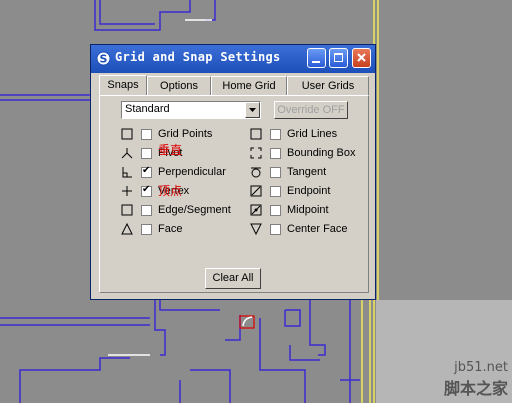  I want to click on override-button: Override OFF, so click(311, 110).